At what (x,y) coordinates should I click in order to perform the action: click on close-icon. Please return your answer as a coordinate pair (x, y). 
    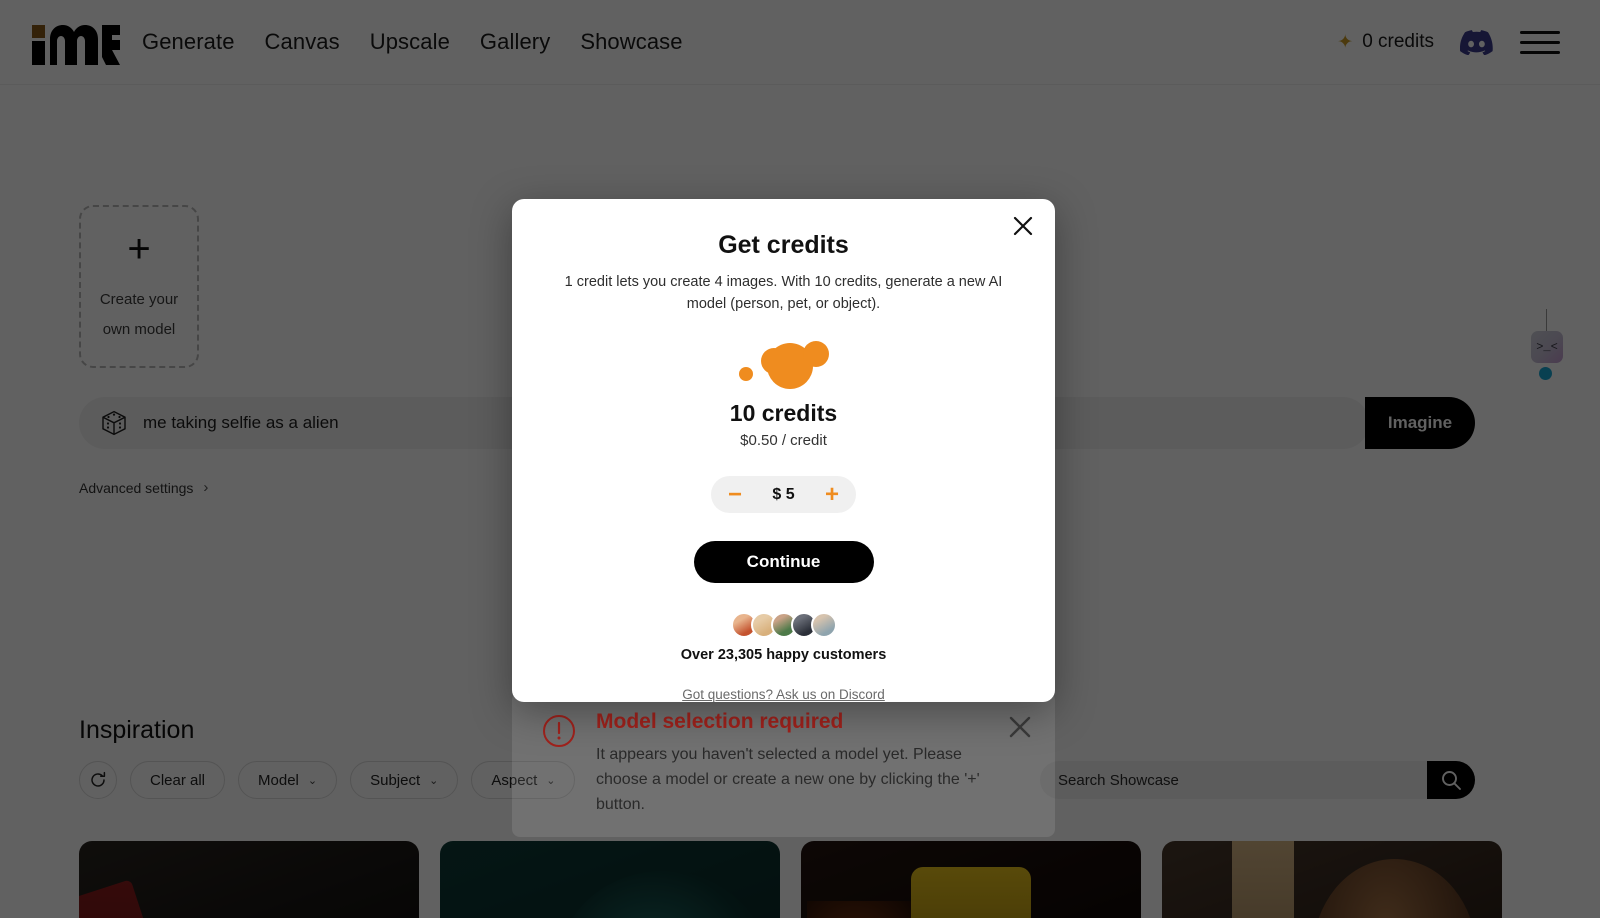
    Looking at the image, I should click on (1023, 226).